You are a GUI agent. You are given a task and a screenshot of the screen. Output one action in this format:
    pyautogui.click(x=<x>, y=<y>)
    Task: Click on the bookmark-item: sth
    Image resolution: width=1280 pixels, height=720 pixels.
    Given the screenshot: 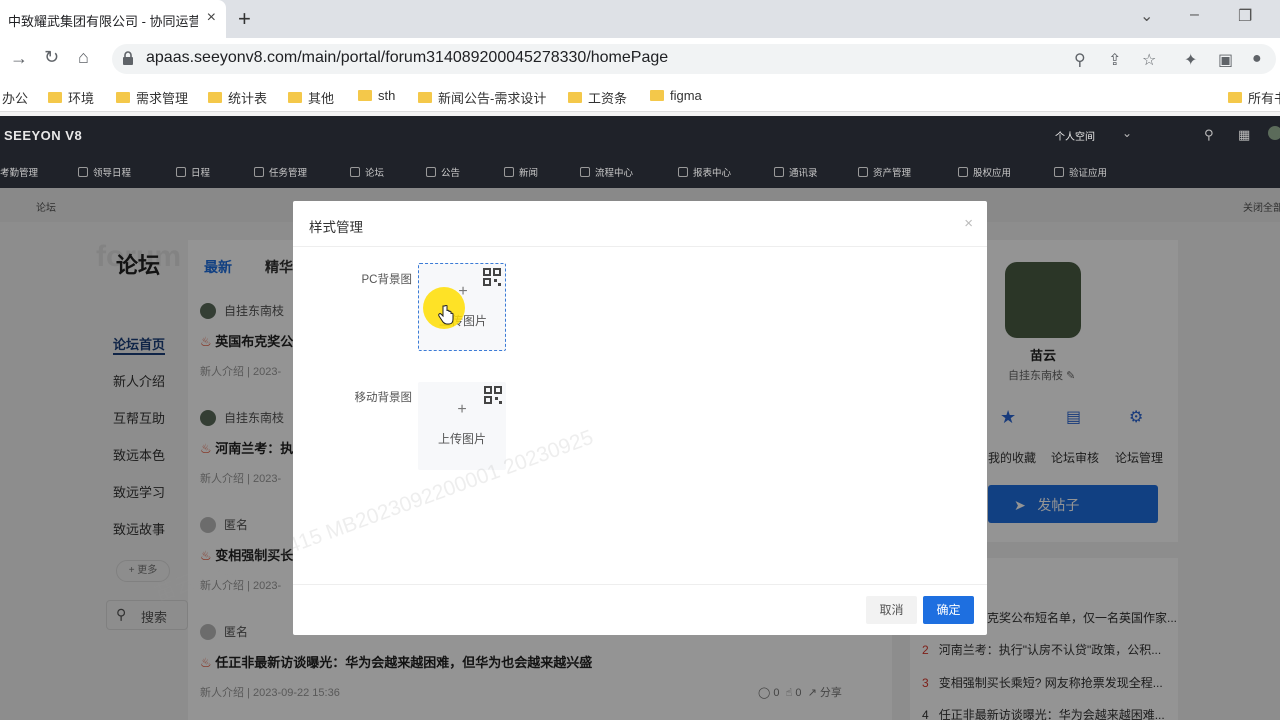 What is the action you would take?
    pyautogui.click(x=376, y=95)
    